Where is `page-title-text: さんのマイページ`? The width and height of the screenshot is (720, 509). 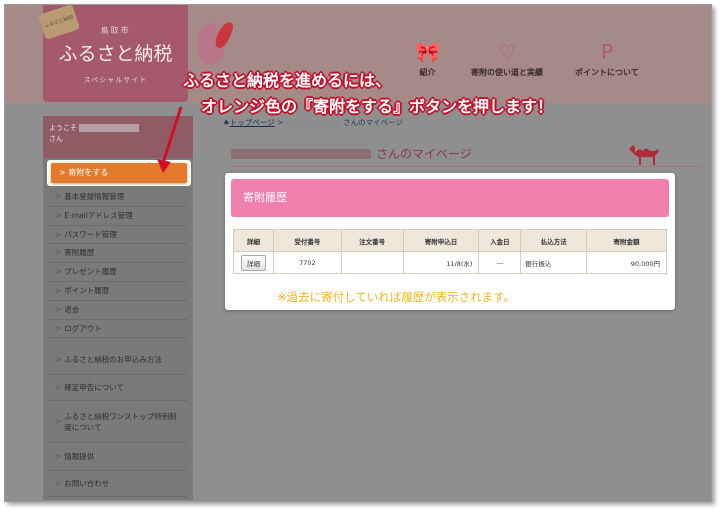 page-title-text: さんのマイページ is located at coordinates (424, 154).